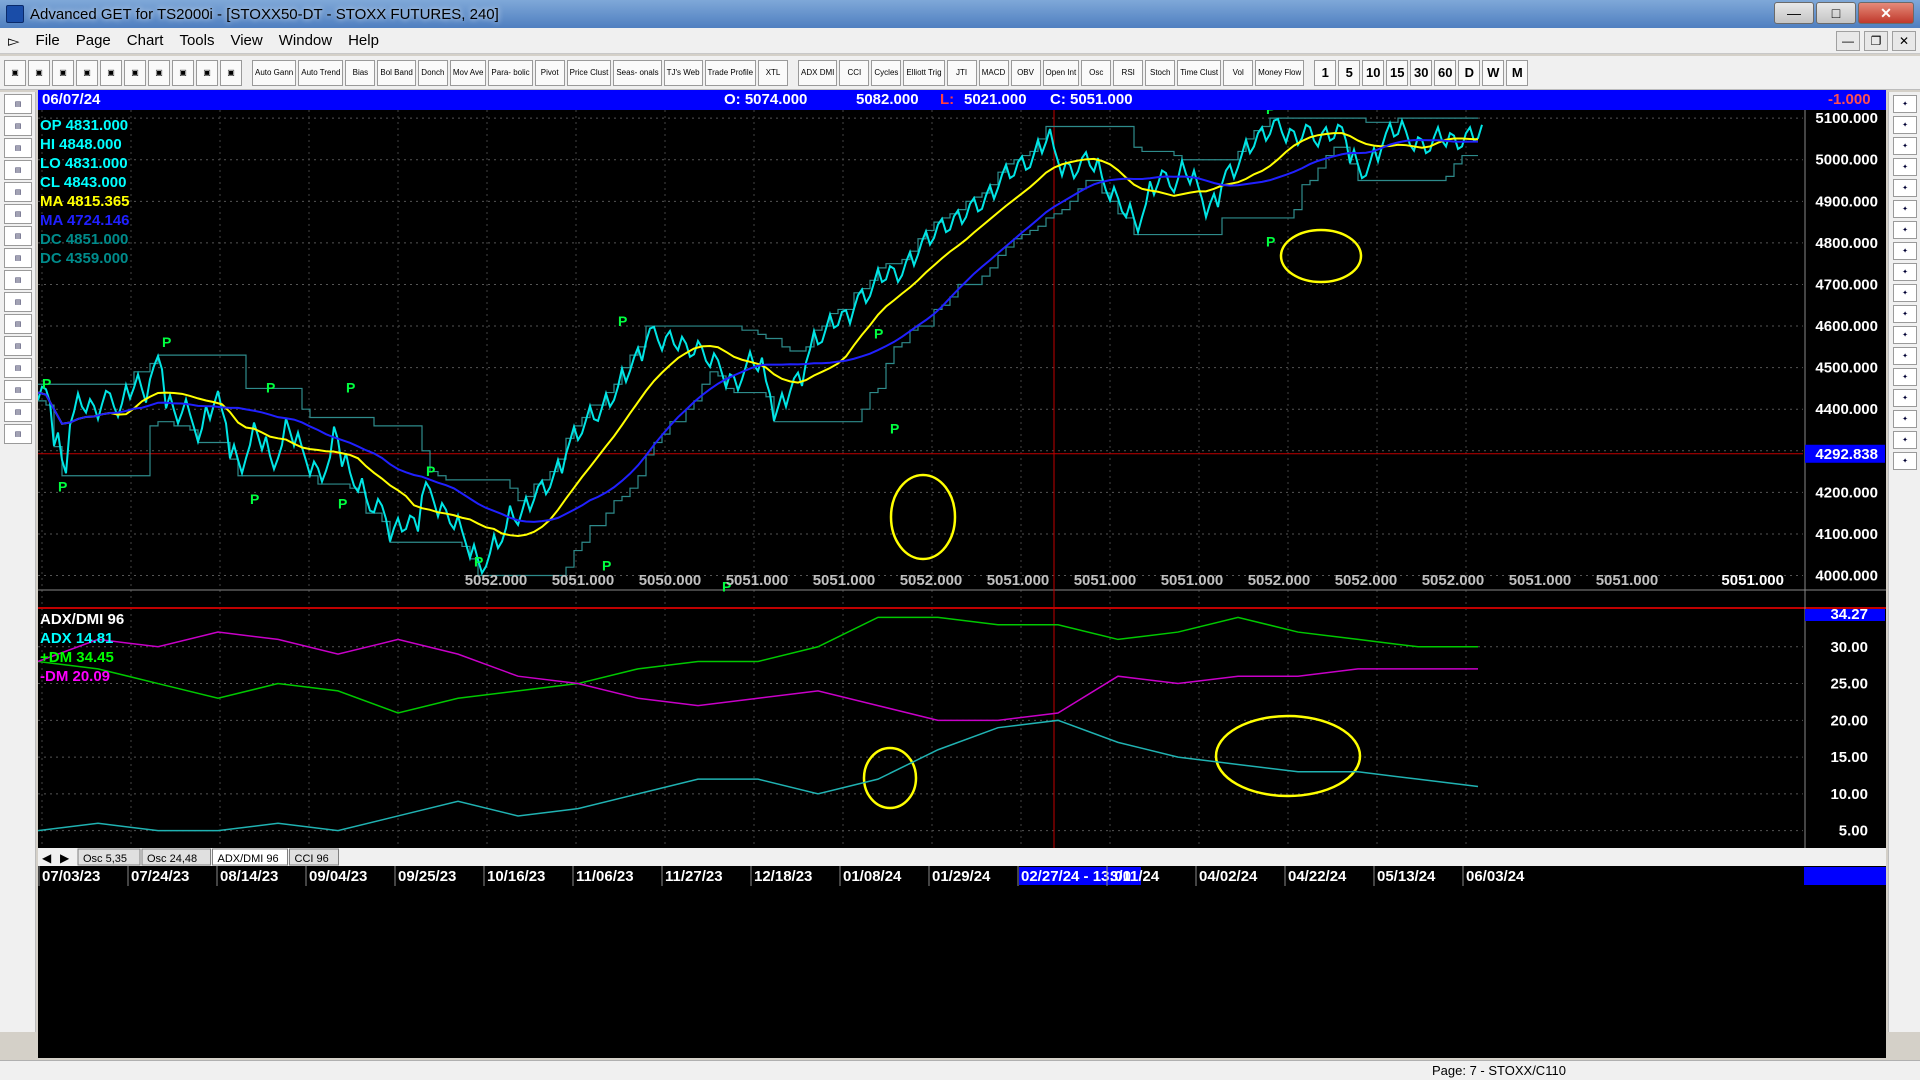 The width and height of the screenshot is (1920, 1080). Describe the element at coordinates (1905, 461) in the screenshot. I see `right-tool-icon-17: ✦` at that location.